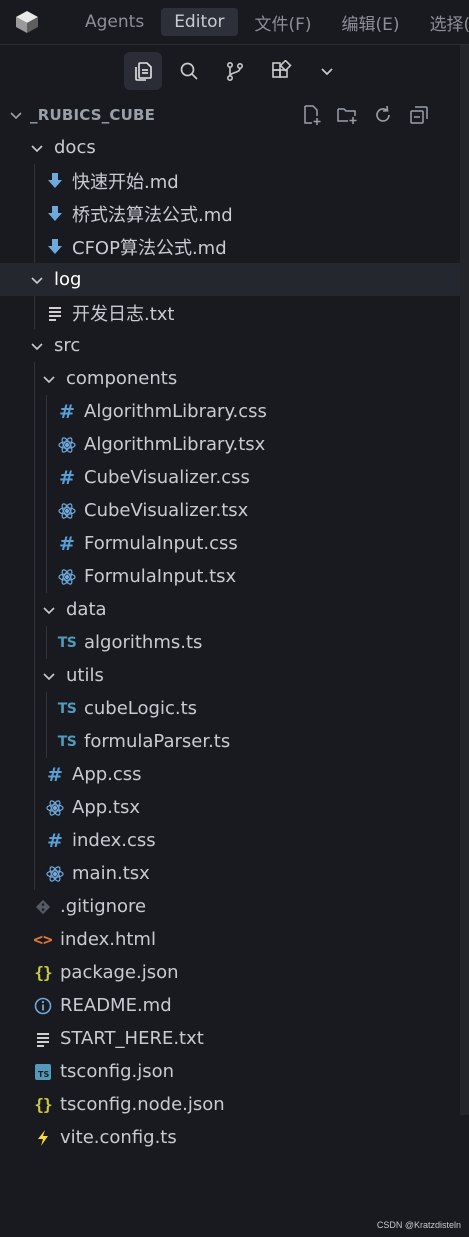  What do you see at coordinates (149, 248) in the screenshot?
I see `tree-item-label: CFOP算法公式.md` at bounding box center [149, 248].